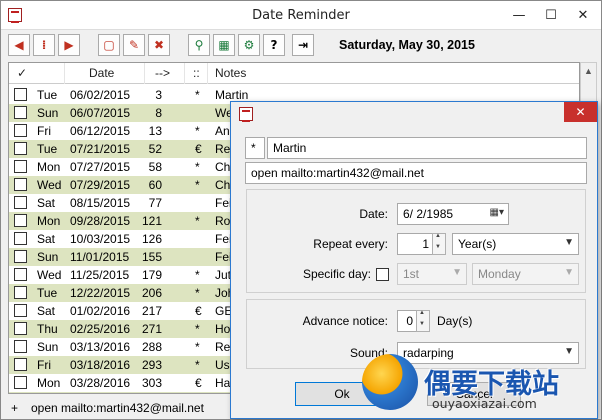  What do you see at coordinates (301, 15) in the screenshot?
I see `title-bar: Date Reminder — ☐ ✕` at bounding box center [301, 15].